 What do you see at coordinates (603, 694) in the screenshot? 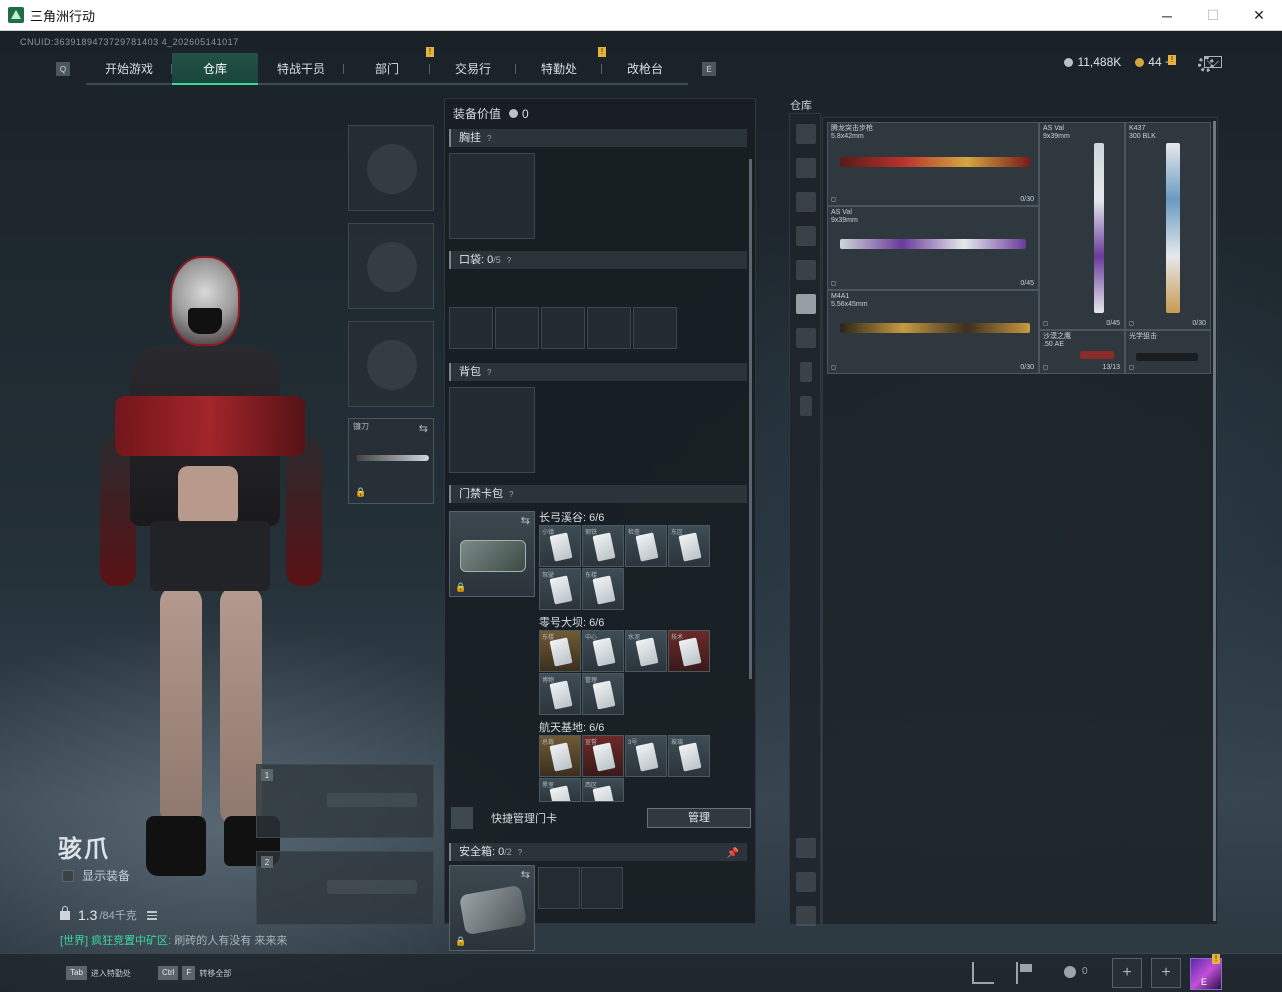
I see `keycard: 管理` at bounding box center [603, 694].